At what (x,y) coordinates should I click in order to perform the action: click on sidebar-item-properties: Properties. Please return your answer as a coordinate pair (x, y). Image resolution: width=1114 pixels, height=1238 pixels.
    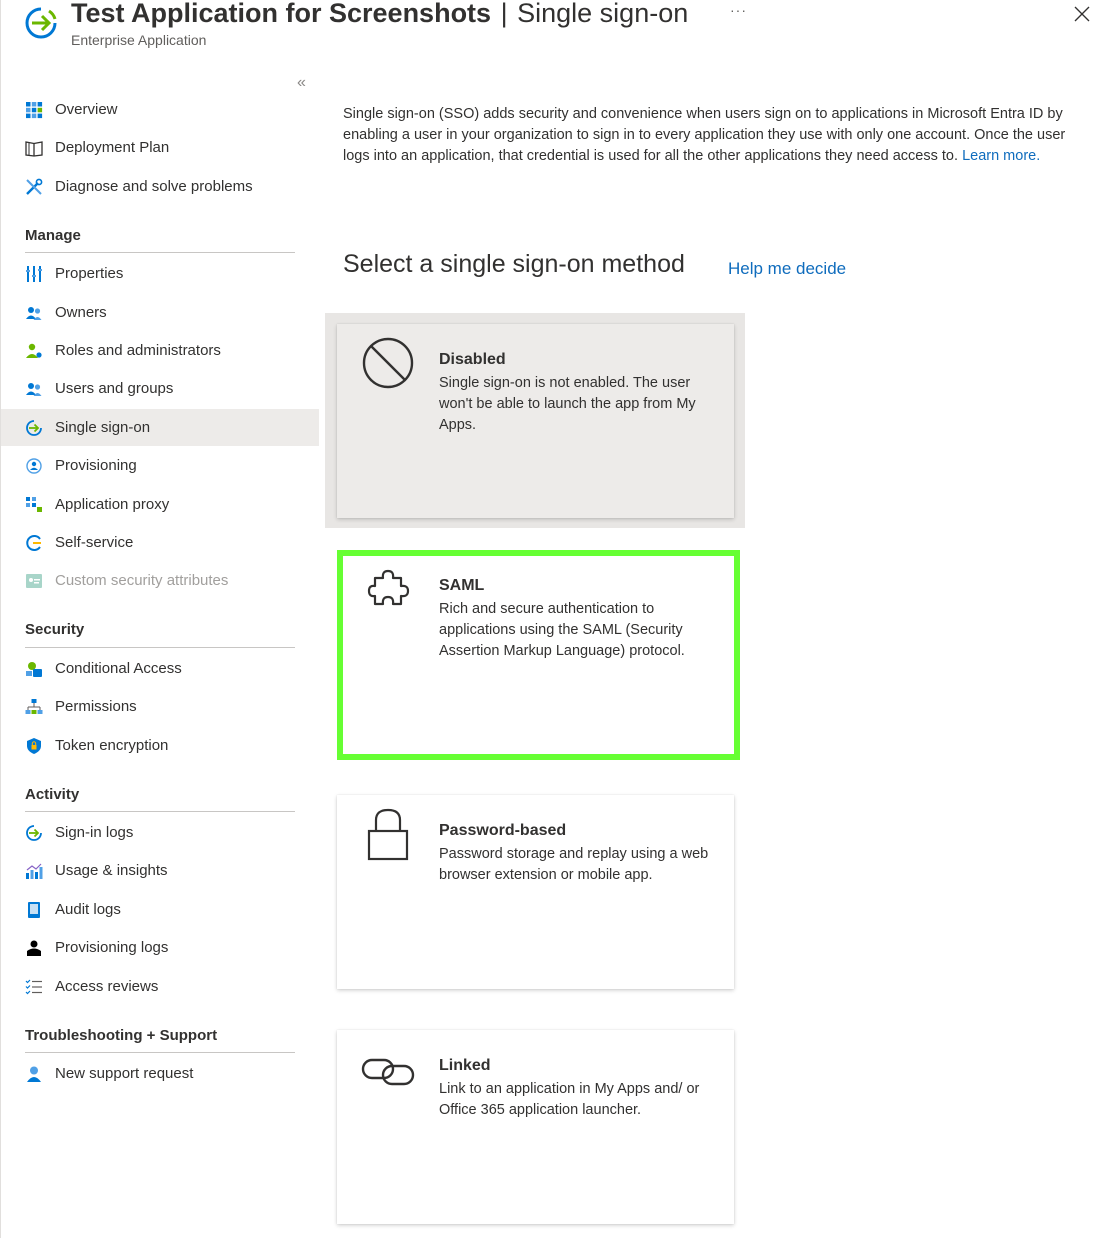
    Looking at the image, I should click on (160, 273).